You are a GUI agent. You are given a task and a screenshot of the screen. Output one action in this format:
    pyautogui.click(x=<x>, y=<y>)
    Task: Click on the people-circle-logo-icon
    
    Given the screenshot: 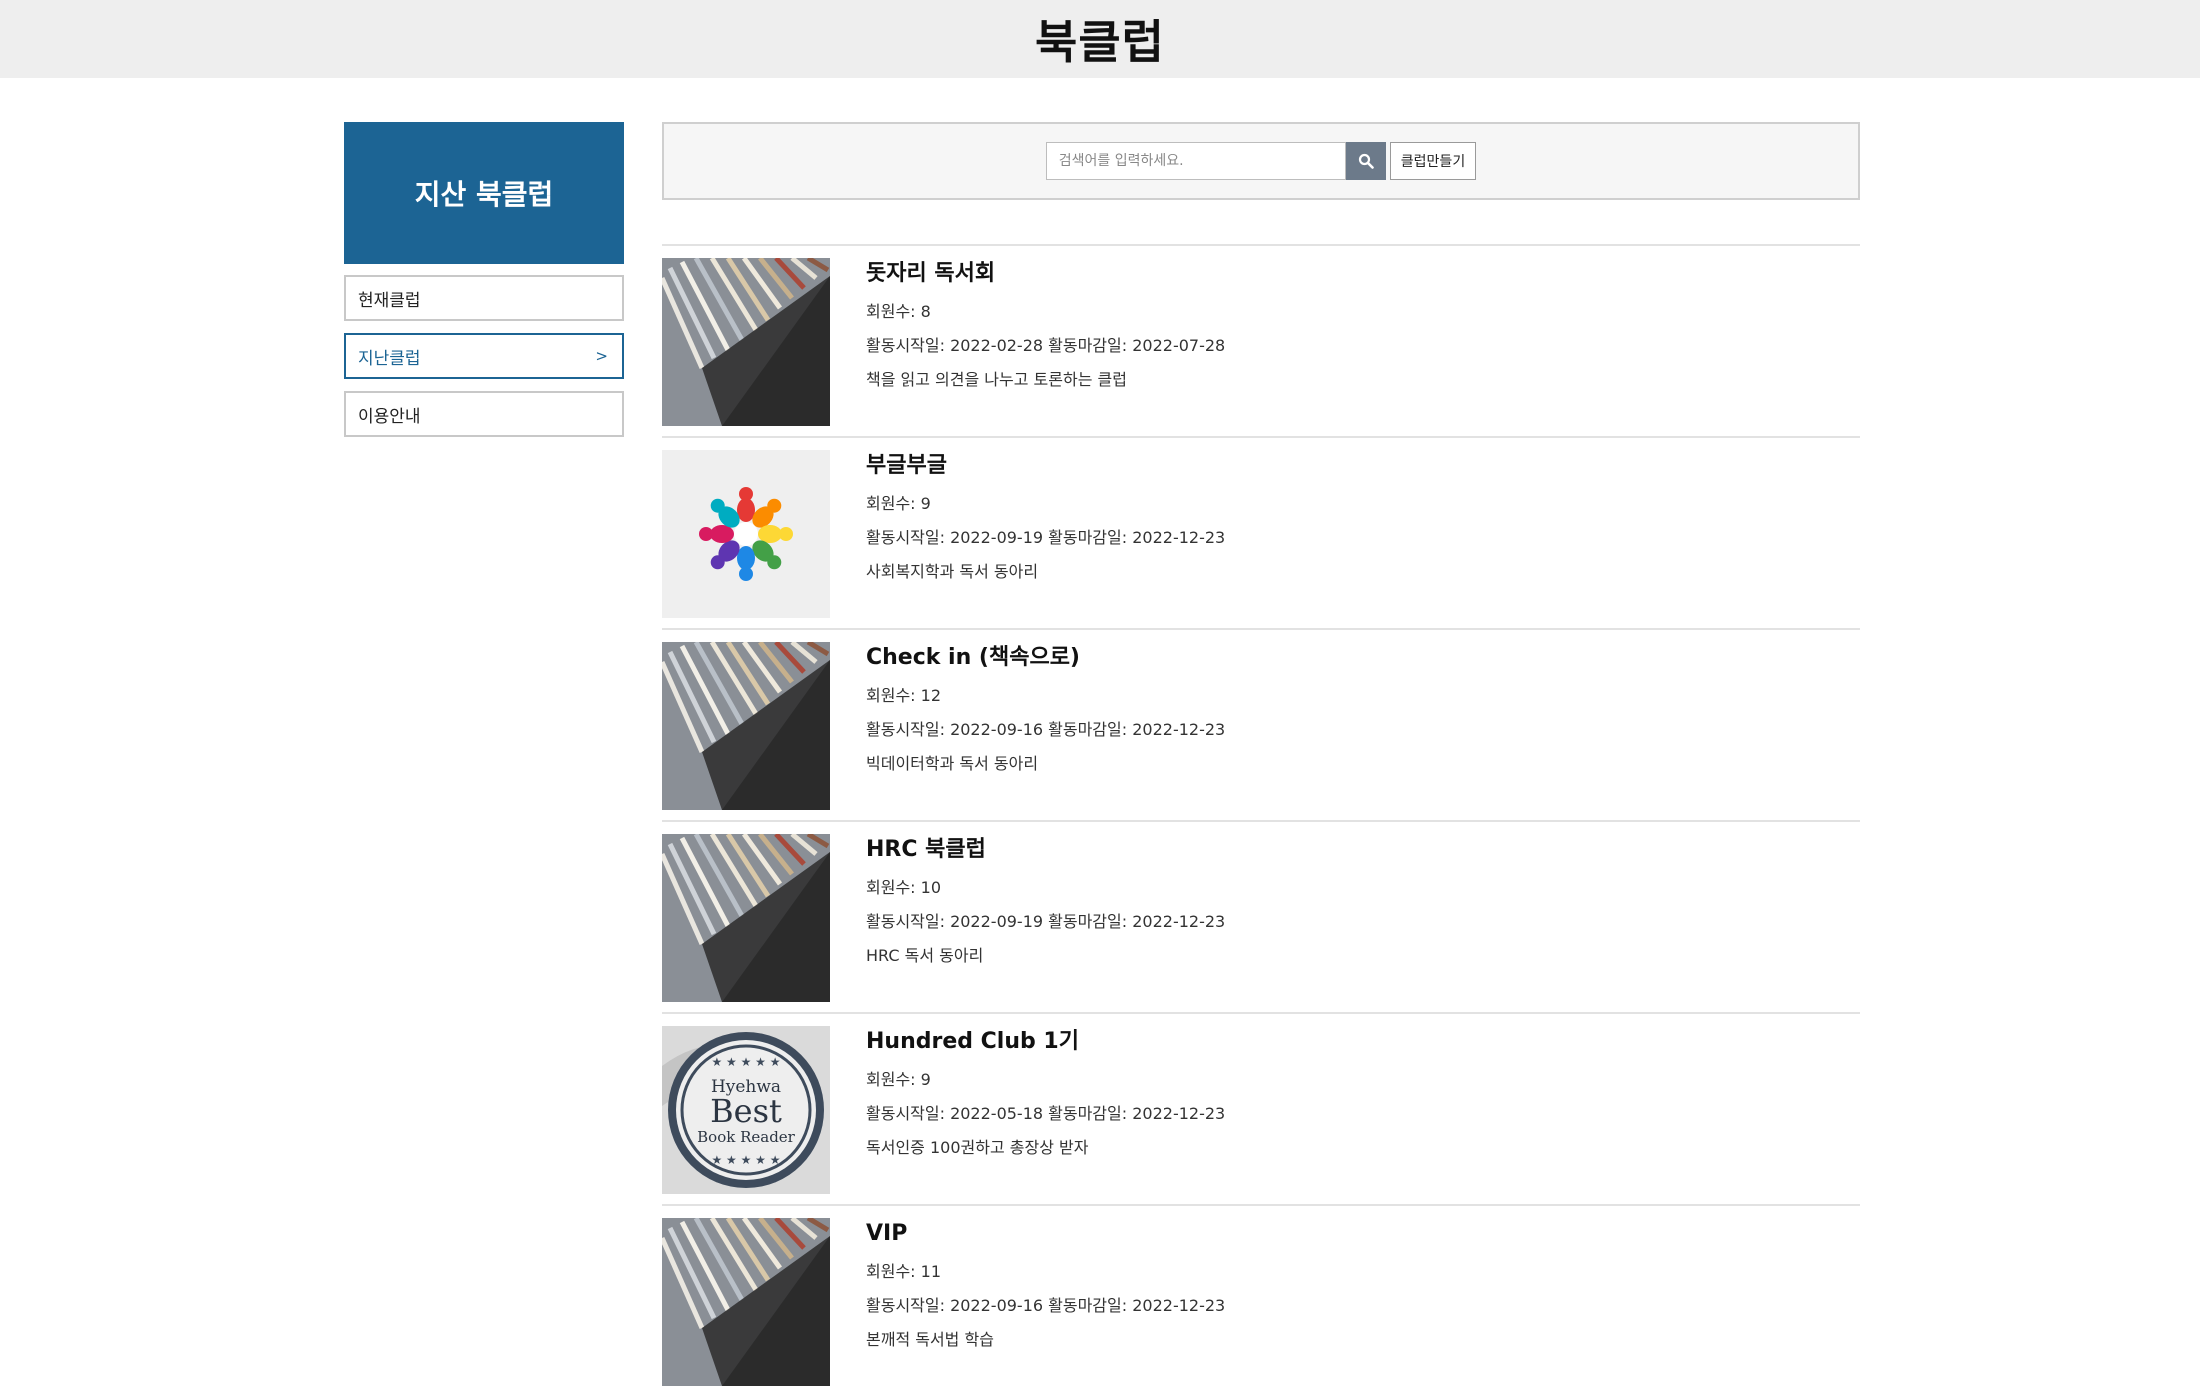 What is the action you would take?
    pyautogui.click(x=746, y=534)
    